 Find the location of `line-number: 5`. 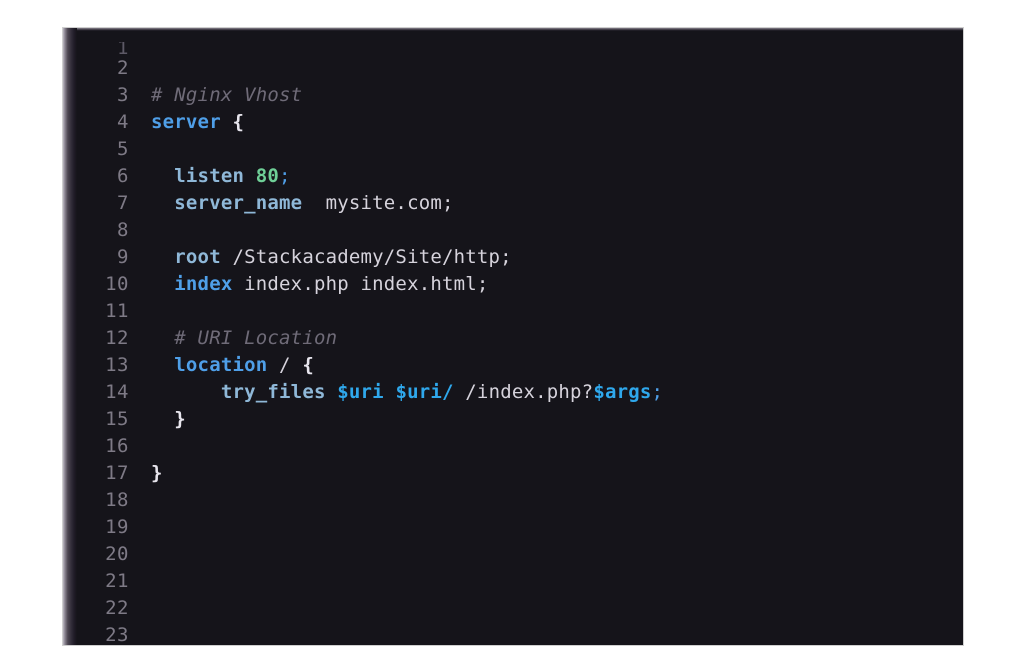

line-number: 5 is located at coordinates (123, 149).